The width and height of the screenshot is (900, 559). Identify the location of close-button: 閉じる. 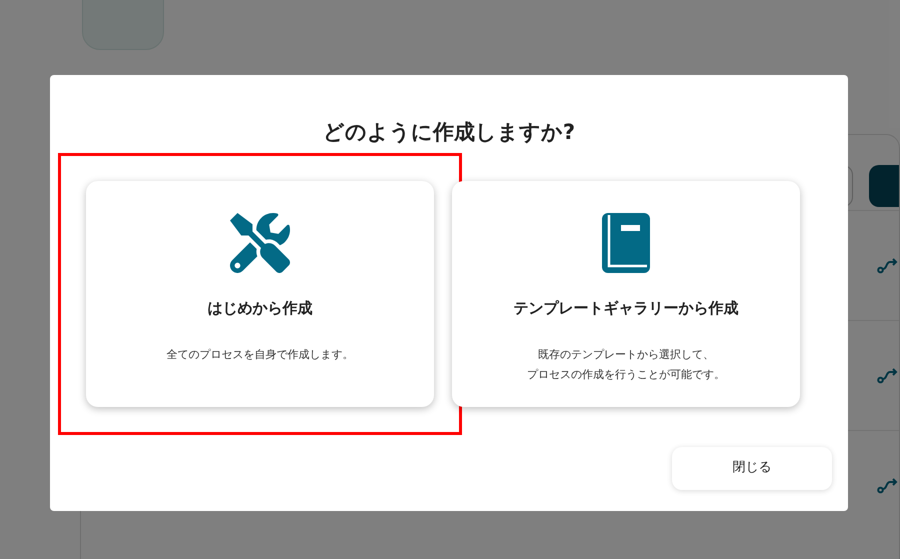
(752, 468).